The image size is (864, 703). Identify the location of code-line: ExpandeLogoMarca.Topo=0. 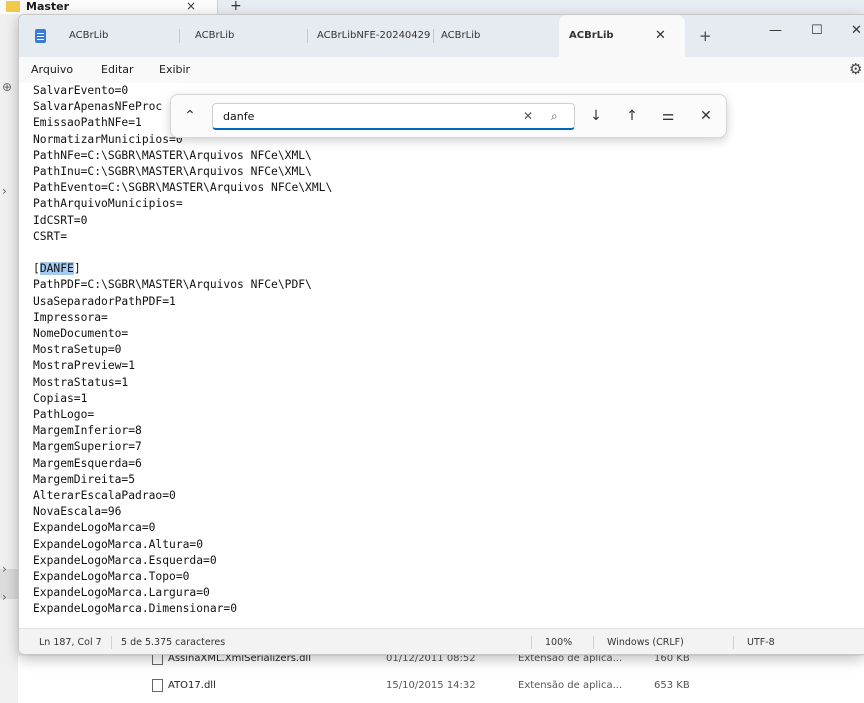
(111, 576).